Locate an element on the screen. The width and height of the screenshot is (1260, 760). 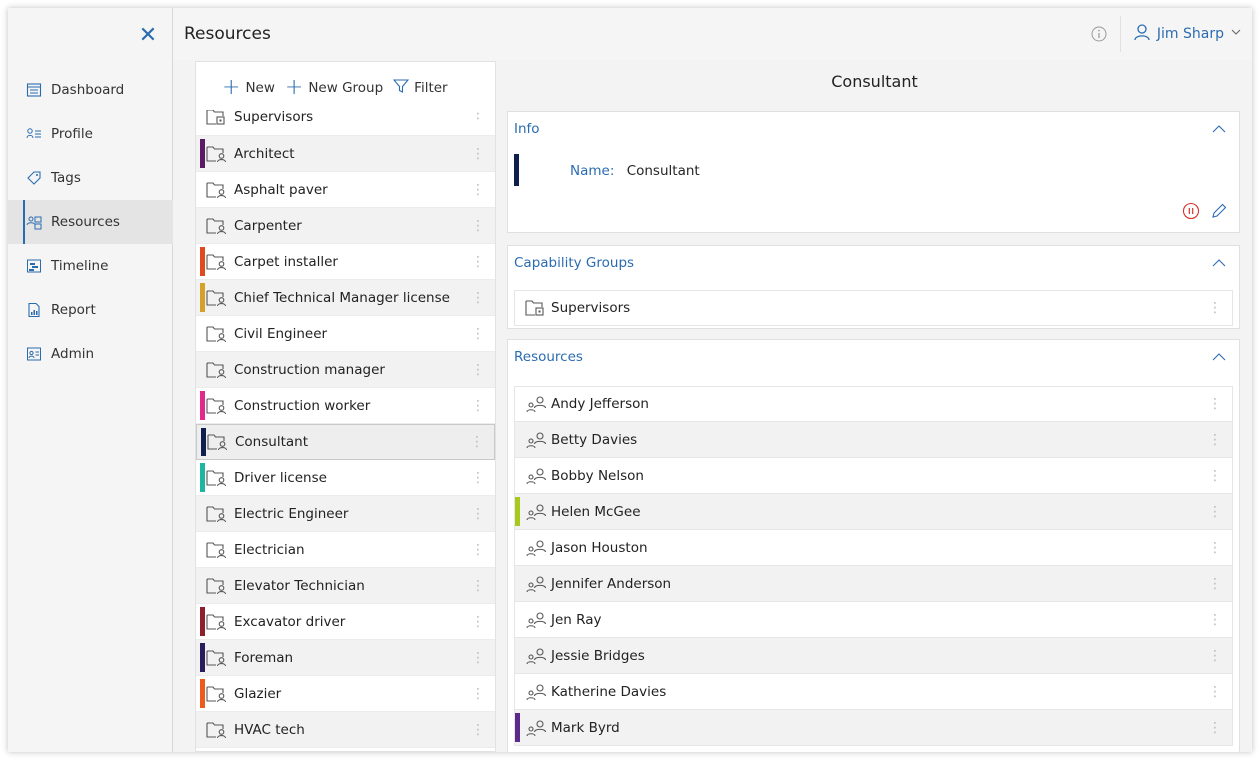
capability-groups-header: Capability Groups is located at coordinates (873, 263).